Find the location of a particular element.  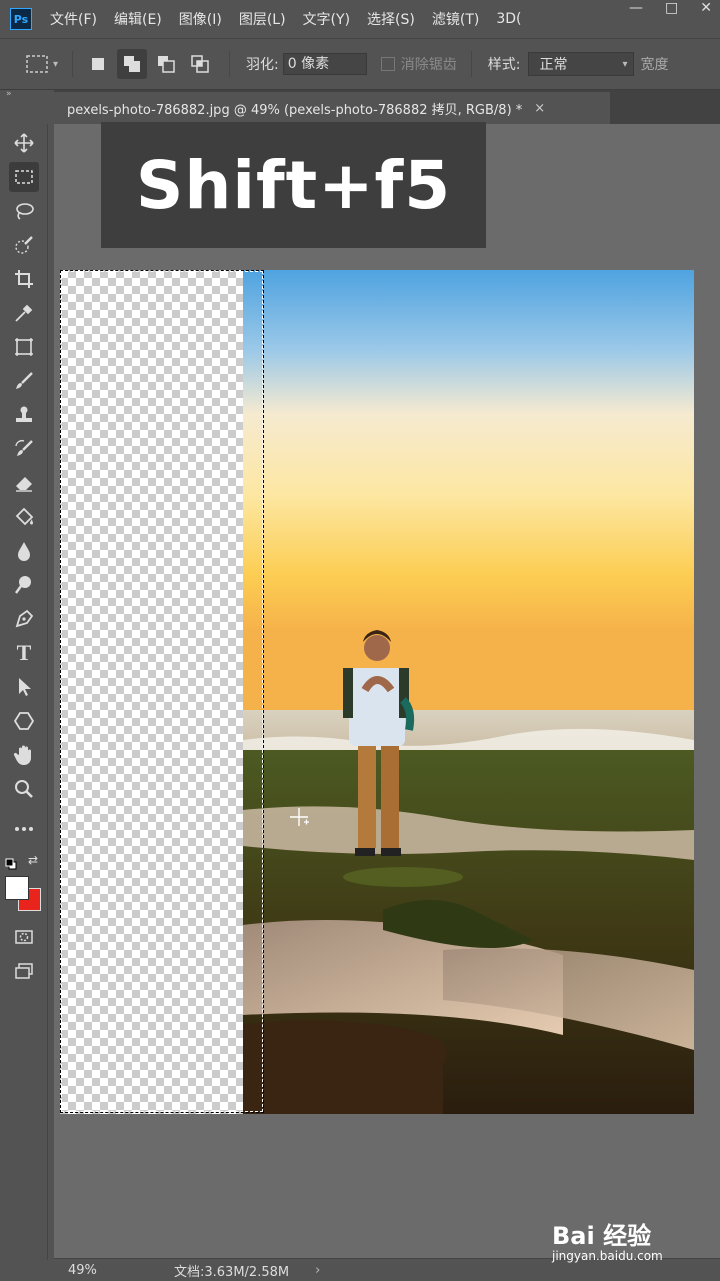

lasso-icon is located at coordinates (25, 211).